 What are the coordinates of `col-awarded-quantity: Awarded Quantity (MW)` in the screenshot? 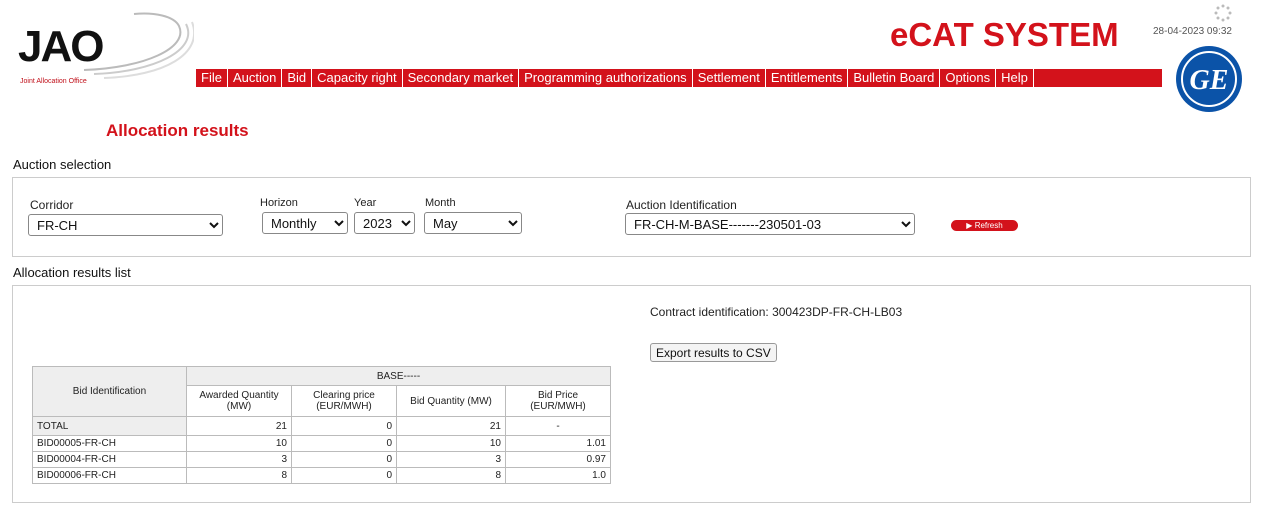 It's located at (239, 401).